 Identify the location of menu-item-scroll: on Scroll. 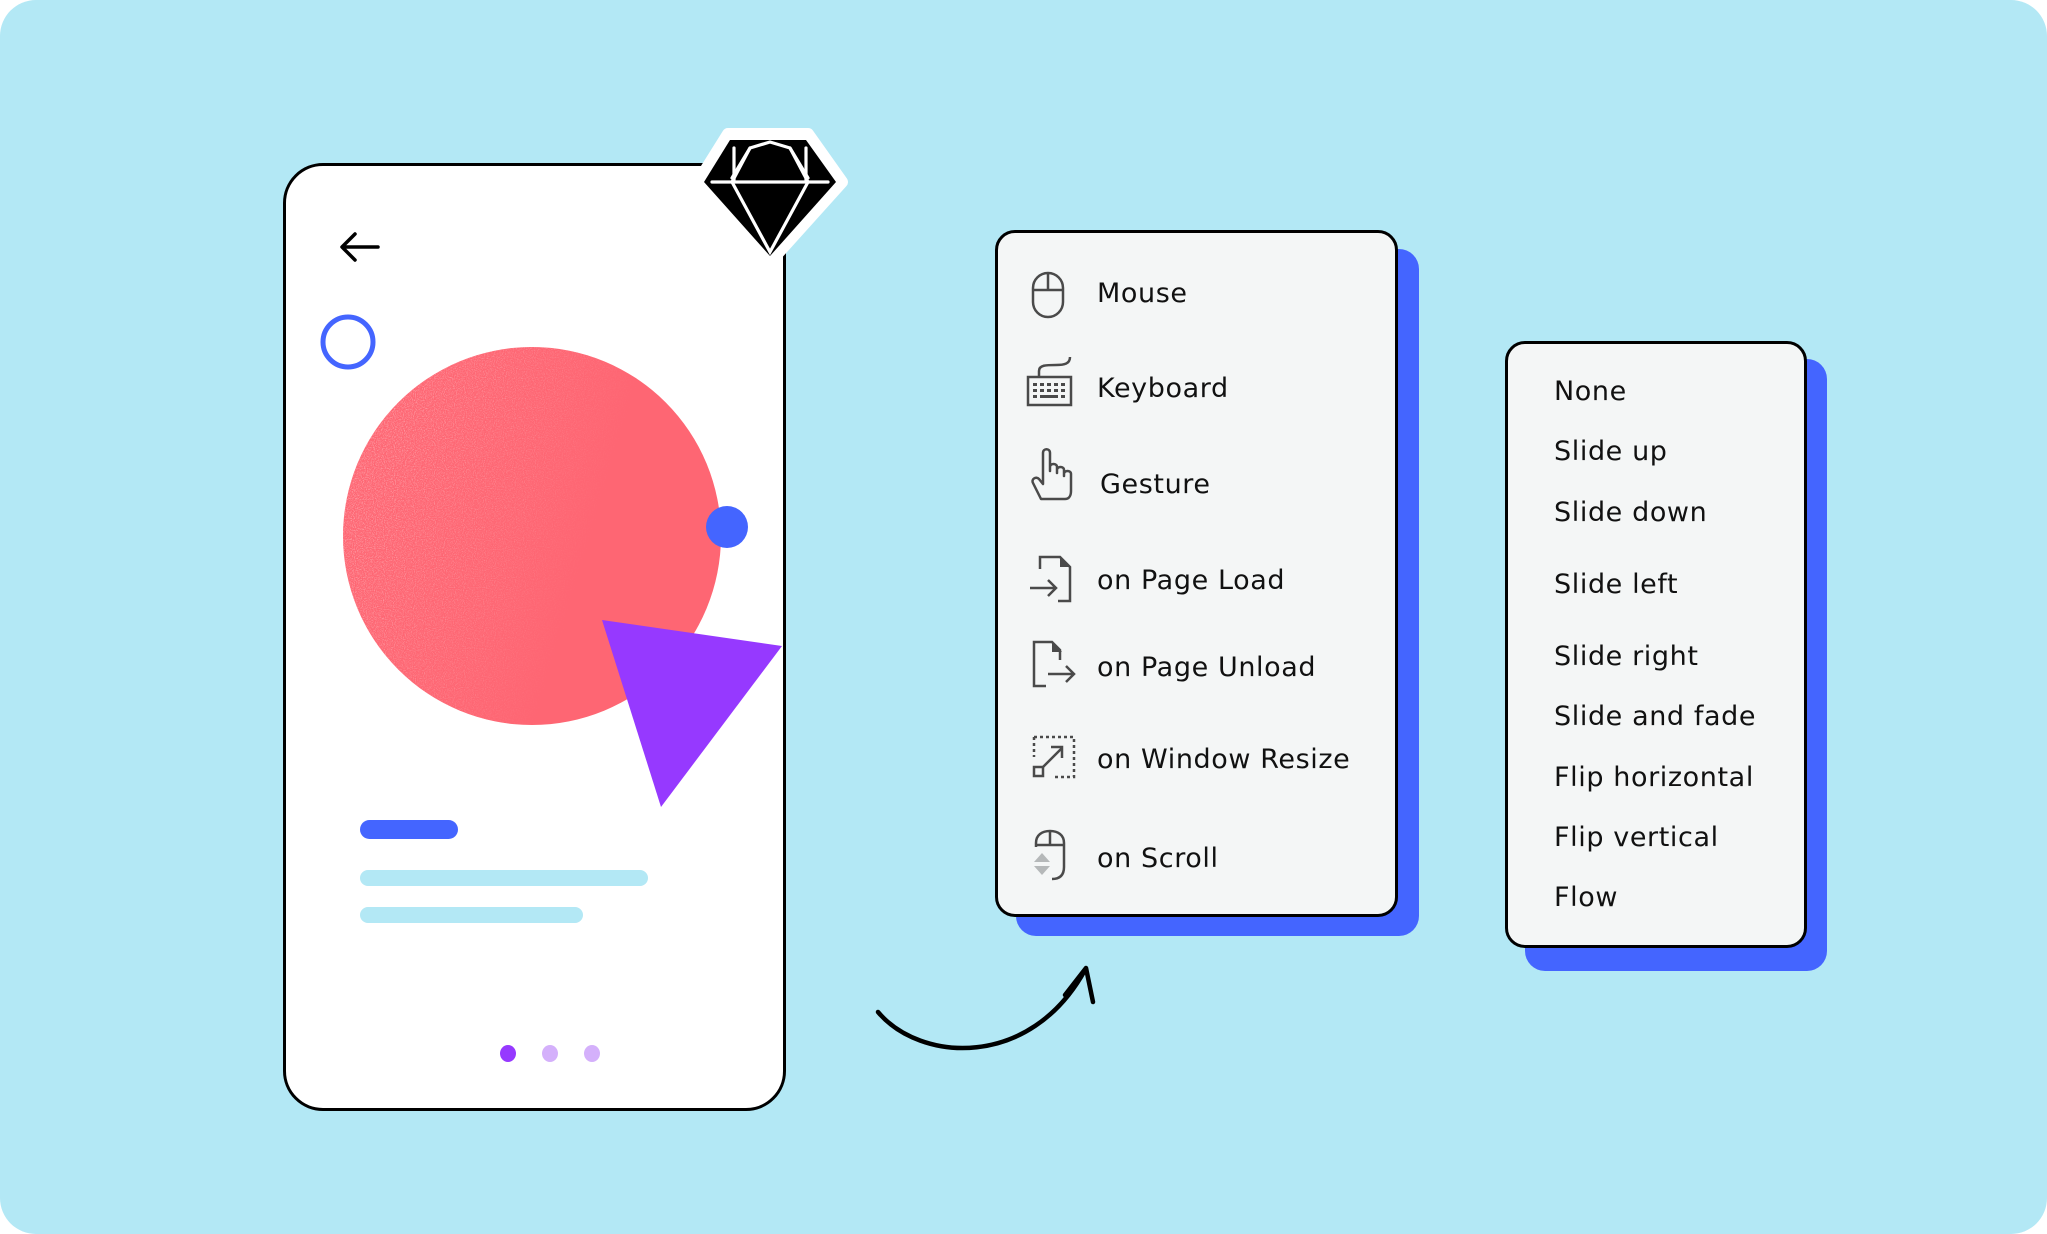
(1196, 855).